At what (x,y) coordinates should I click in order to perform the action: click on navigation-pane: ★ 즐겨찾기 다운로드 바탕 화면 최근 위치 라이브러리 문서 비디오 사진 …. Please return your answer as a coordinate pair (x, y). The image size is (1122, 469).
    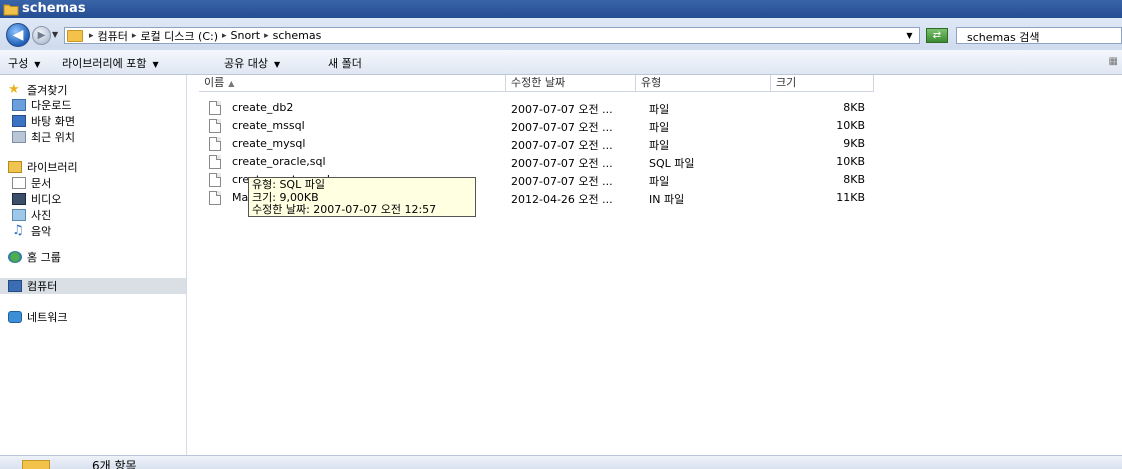
    Looking at the image, I should click on (93, 265).